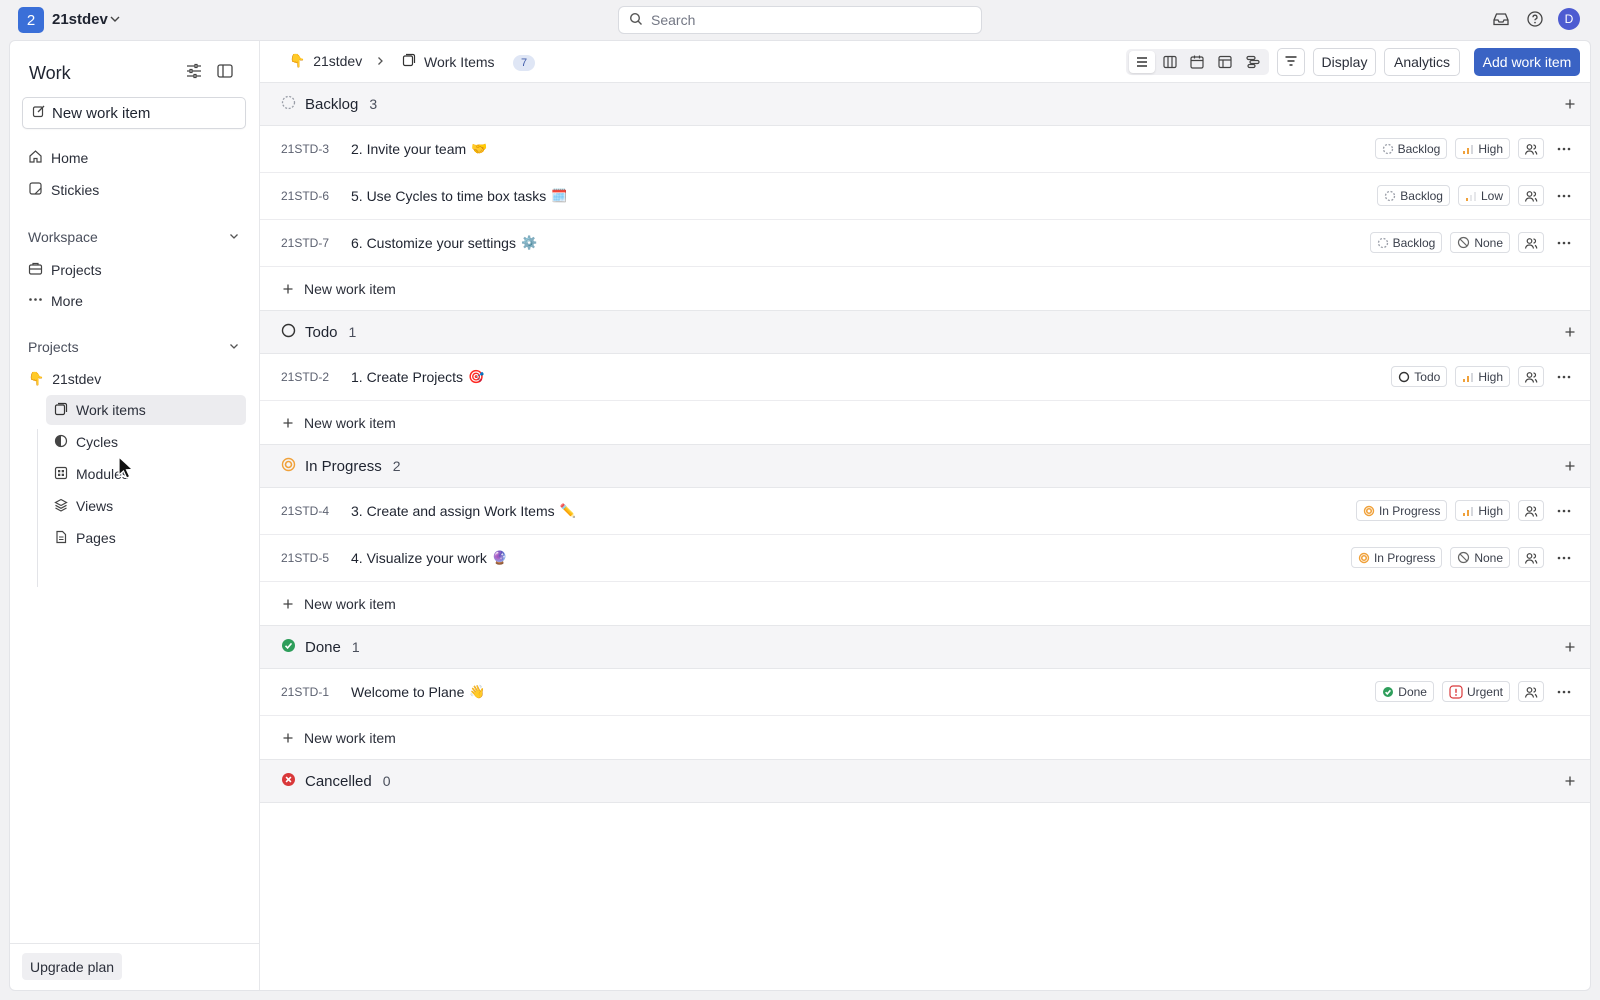  What do you see at coordinates (58, 158) in the screenshot?
I see `nav-home: Home` at bounding box center [58, 158].